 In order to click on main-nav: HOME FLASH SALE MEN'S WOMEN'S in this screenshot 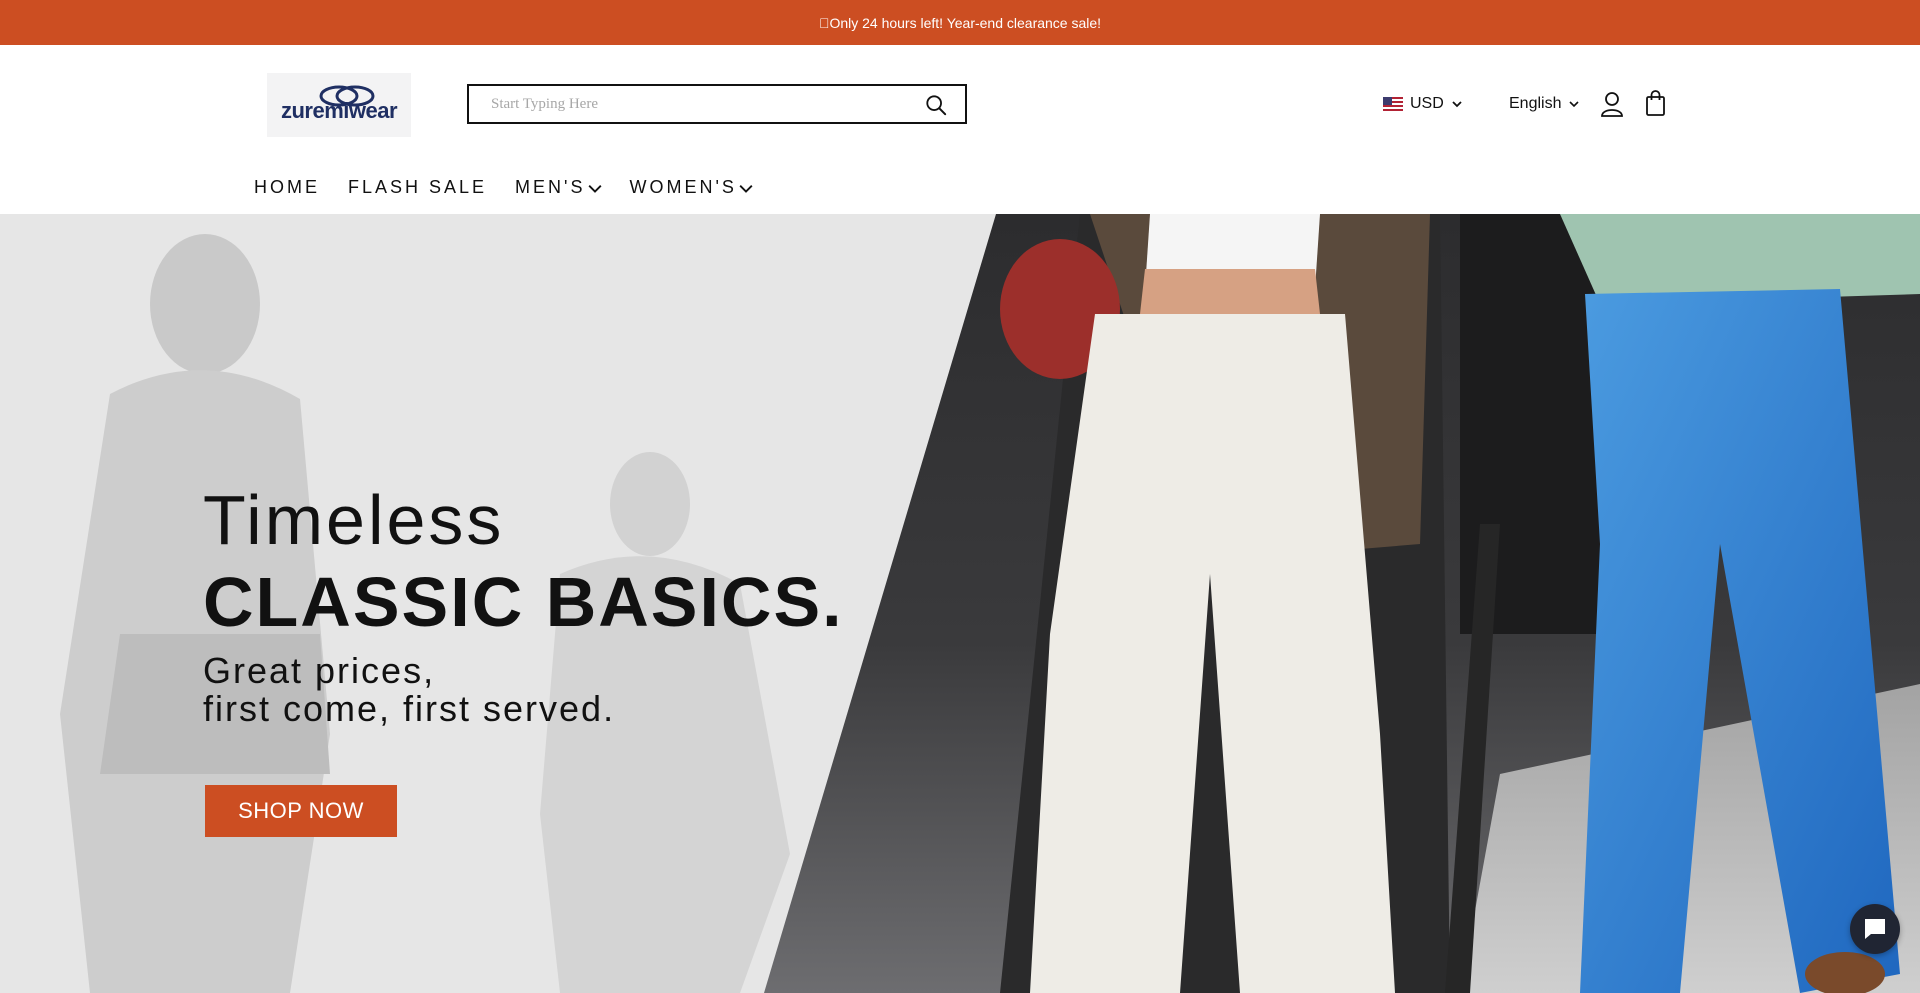, I will do `click(503, 187)`.